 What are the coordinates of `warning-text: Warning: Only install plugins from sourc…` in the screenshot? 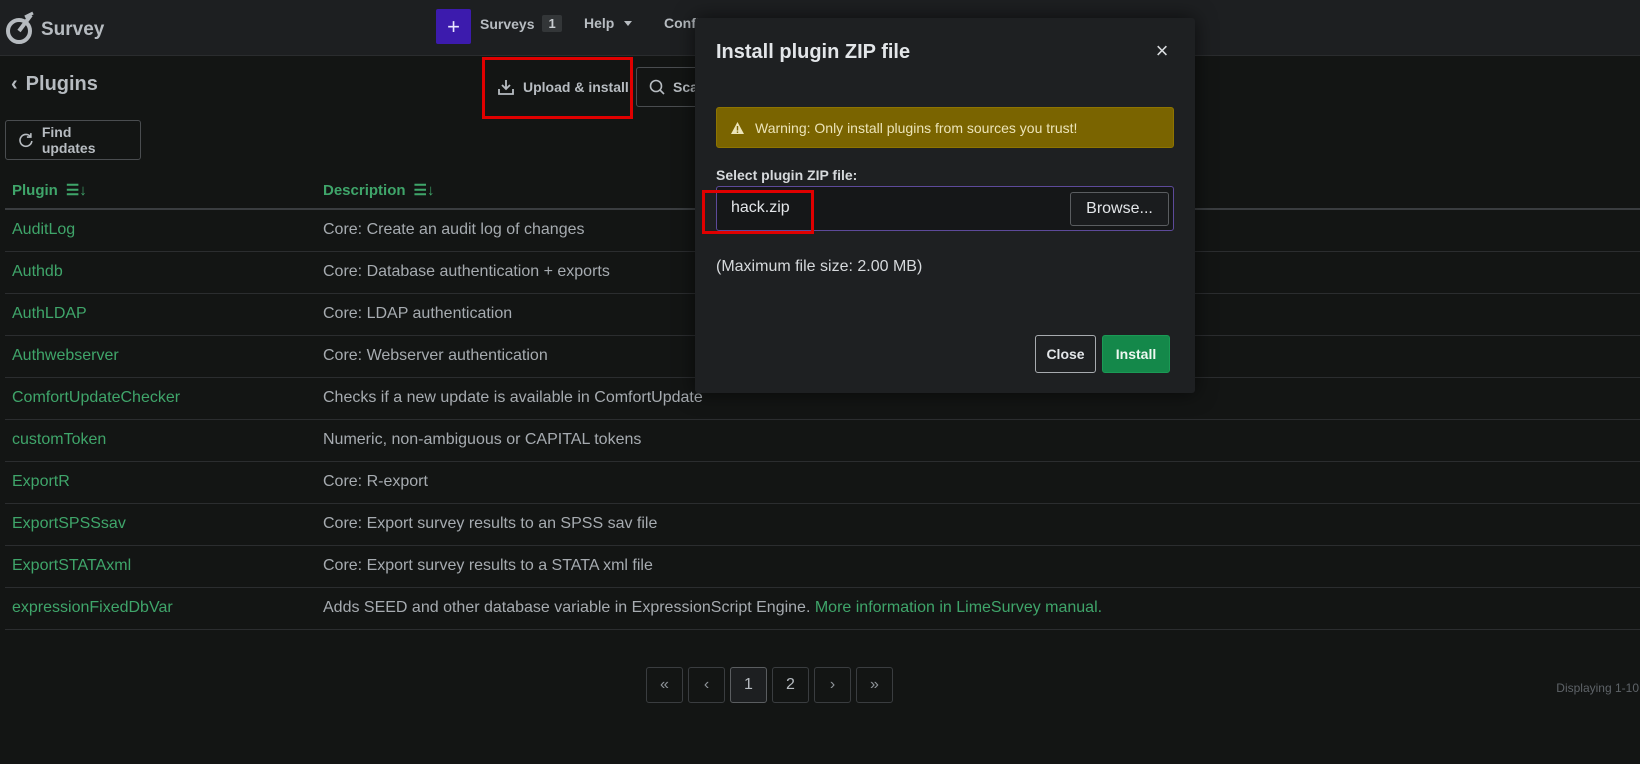 It's located at (916, 127).